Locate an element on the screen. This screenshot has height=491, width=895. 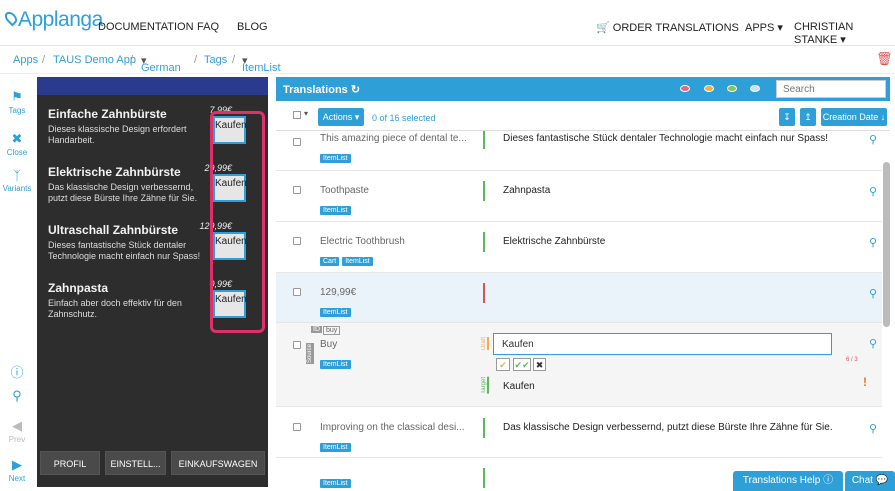
actions-button: Actions ▾ is located at coordinates (341, 117).